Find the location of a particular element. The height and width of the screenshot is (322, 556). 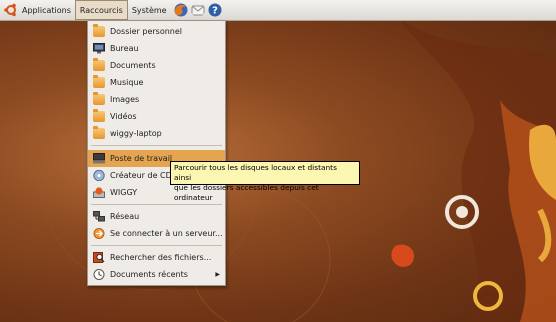

menu-item-wiggy-laptop: wiggy-laptop is located at coordinates (156, 133).